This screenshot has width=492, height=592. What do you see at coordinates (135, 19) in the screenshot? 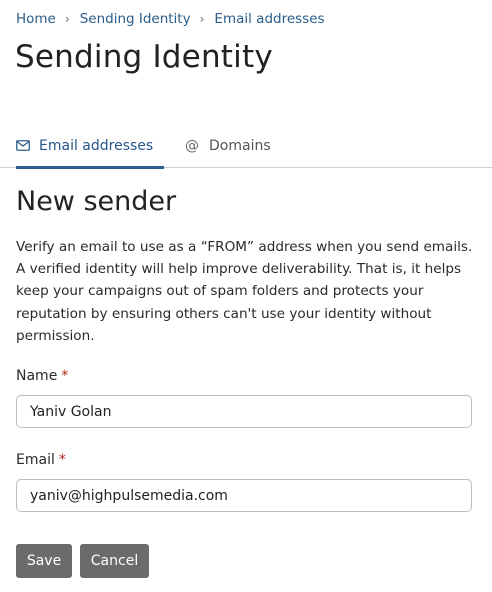
I see `breadcrumb-sending-identity: Sending Identity` at bounding box center [135, 19].